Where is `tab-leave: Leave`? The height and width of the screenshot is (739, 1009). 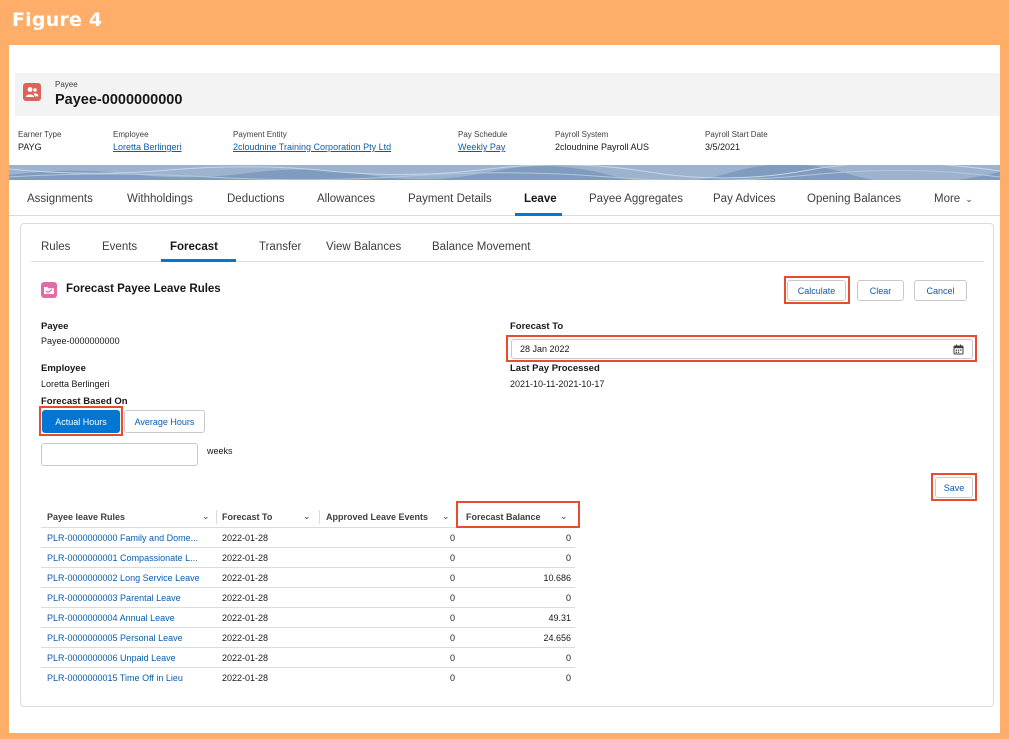
tab-leave: Leave is located at coordinates (540, 199).